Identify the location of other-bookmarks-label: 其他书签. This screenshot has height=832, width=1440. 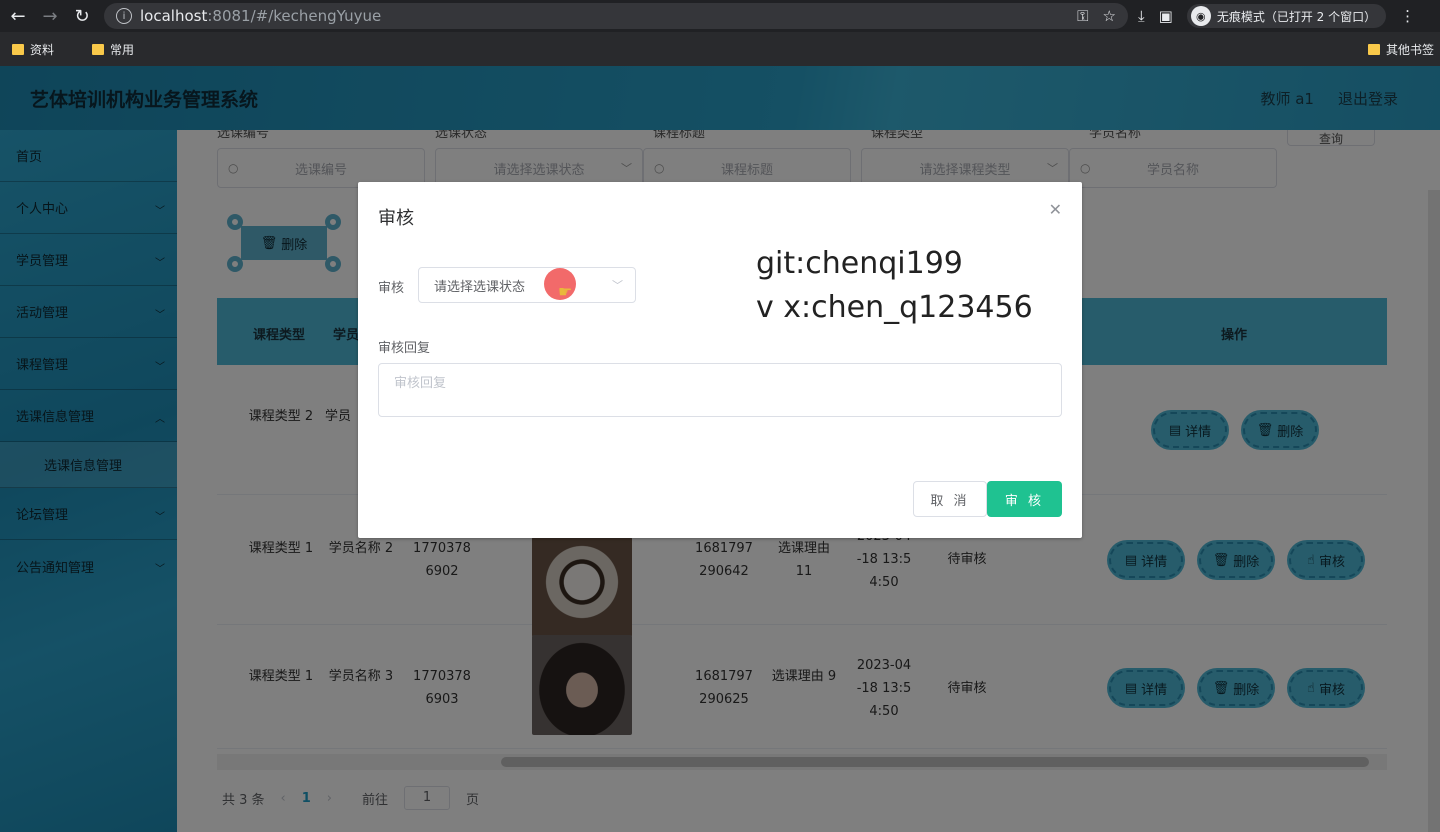
(1409, 49).